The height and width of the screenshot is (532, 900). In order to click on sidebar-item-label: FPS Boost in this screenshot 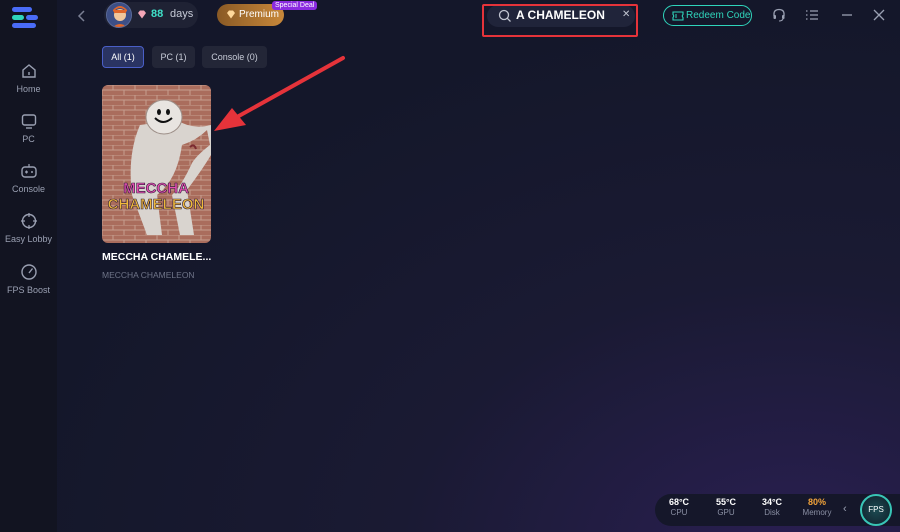, I will do `click(28, 290)`.